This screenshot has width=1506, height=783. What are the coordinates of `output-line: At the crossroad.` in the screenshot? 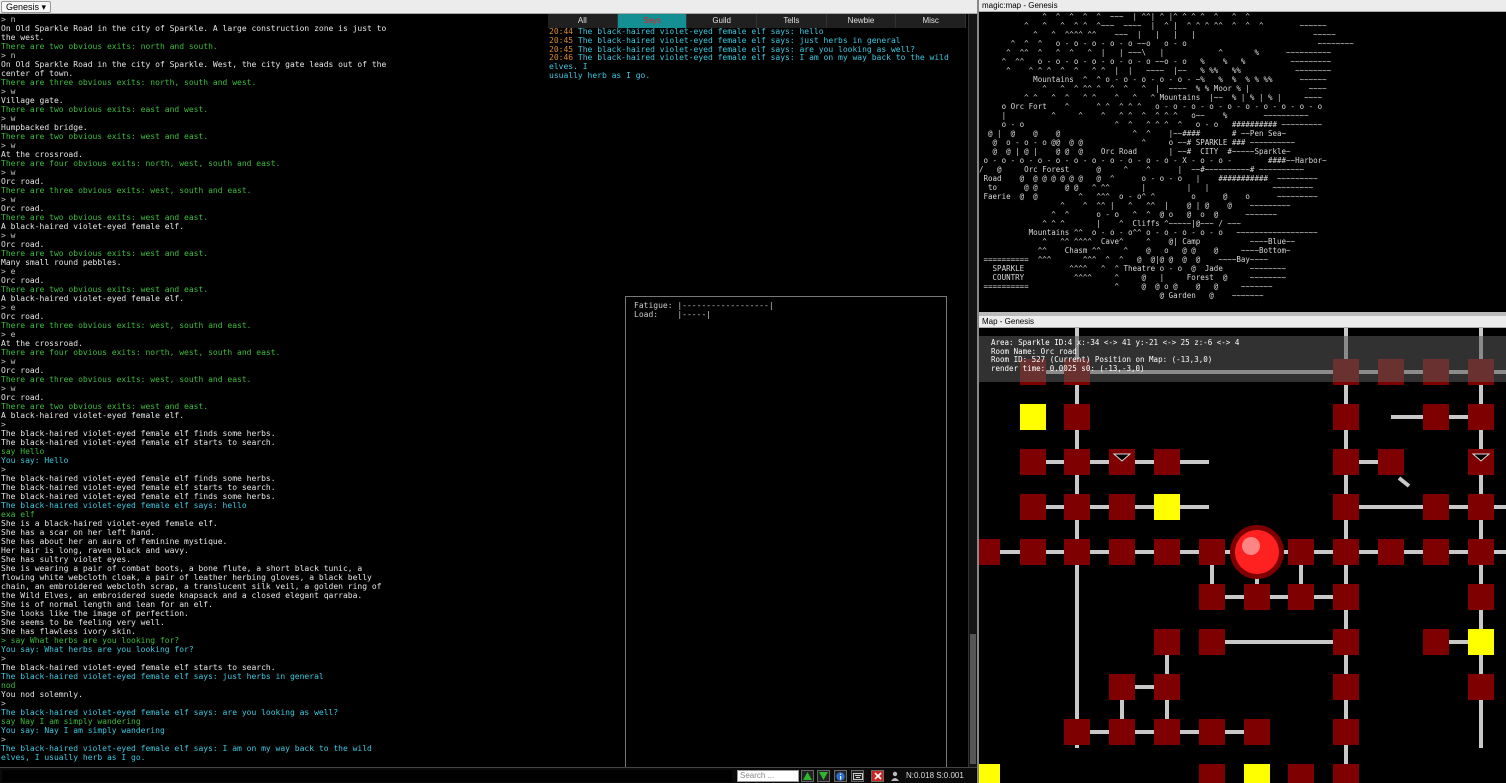 It's located at (42, 343).